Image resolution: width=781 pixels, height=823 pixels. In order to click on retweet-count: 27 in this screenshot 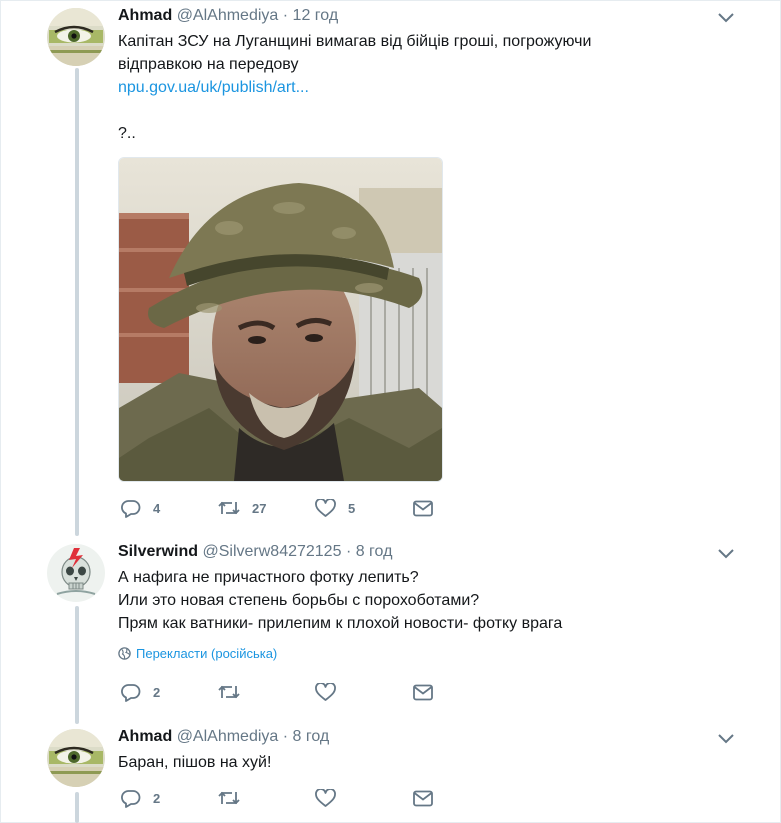, I will do `click(259, 508)`.